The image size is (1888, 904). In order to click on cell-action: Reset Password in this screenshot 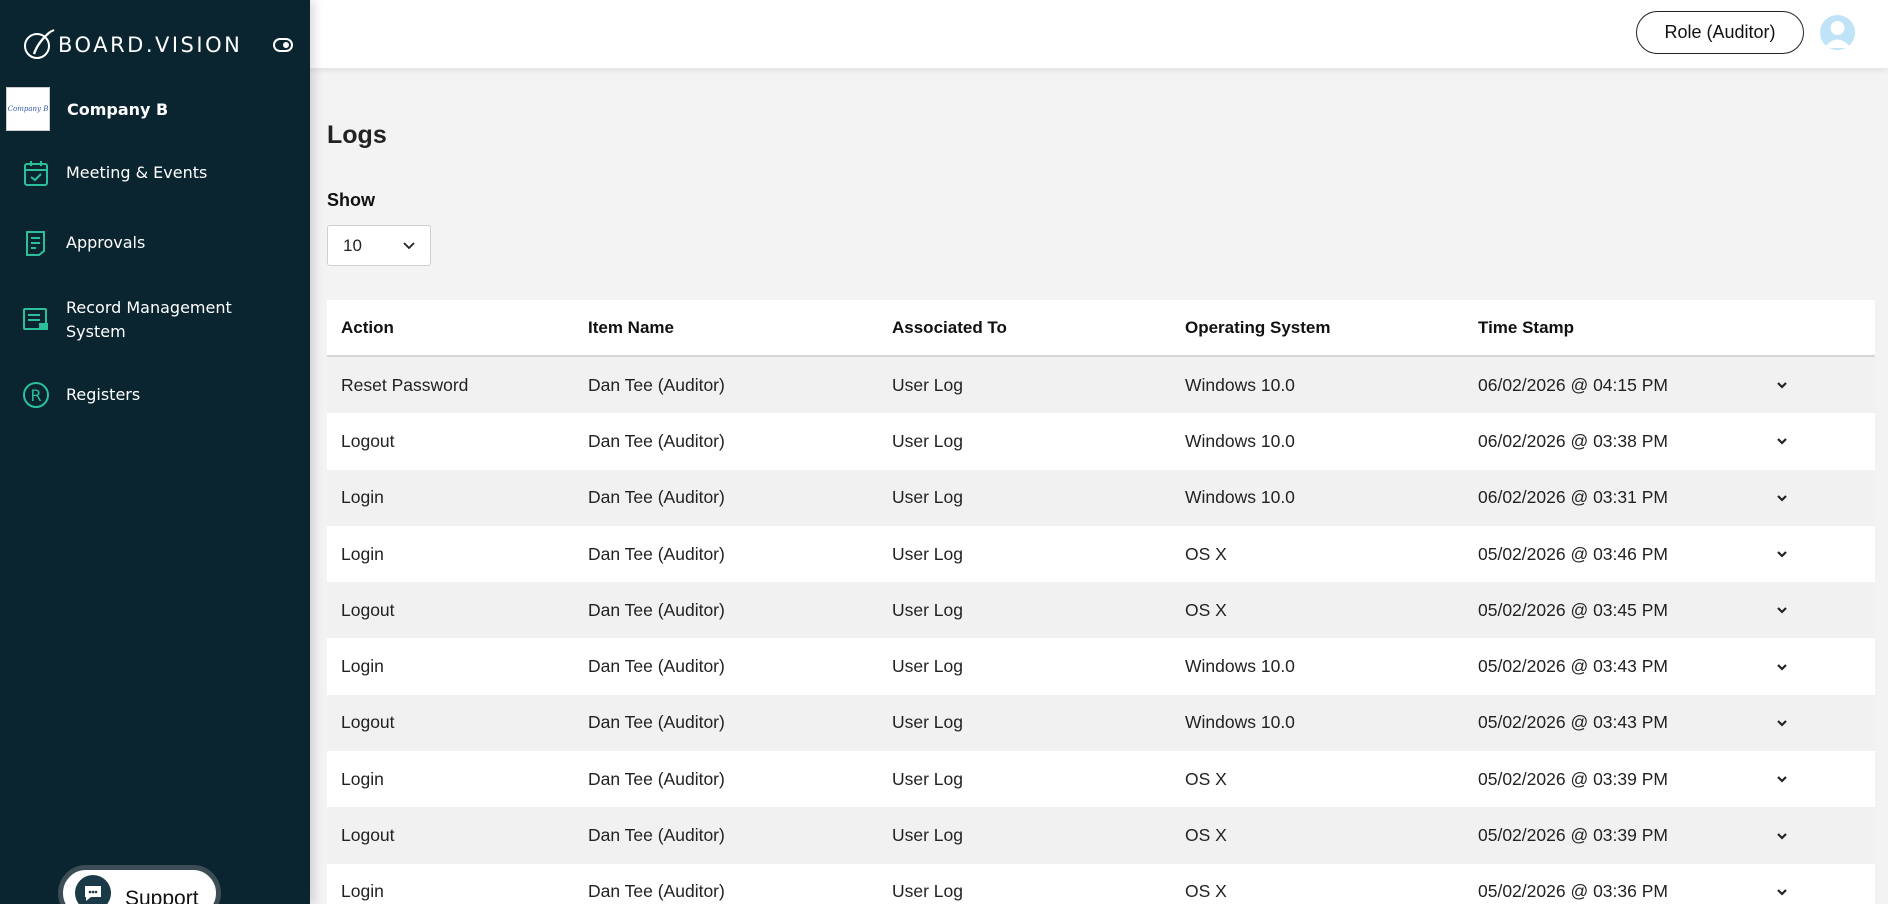, I will do `click(405, 384)`.